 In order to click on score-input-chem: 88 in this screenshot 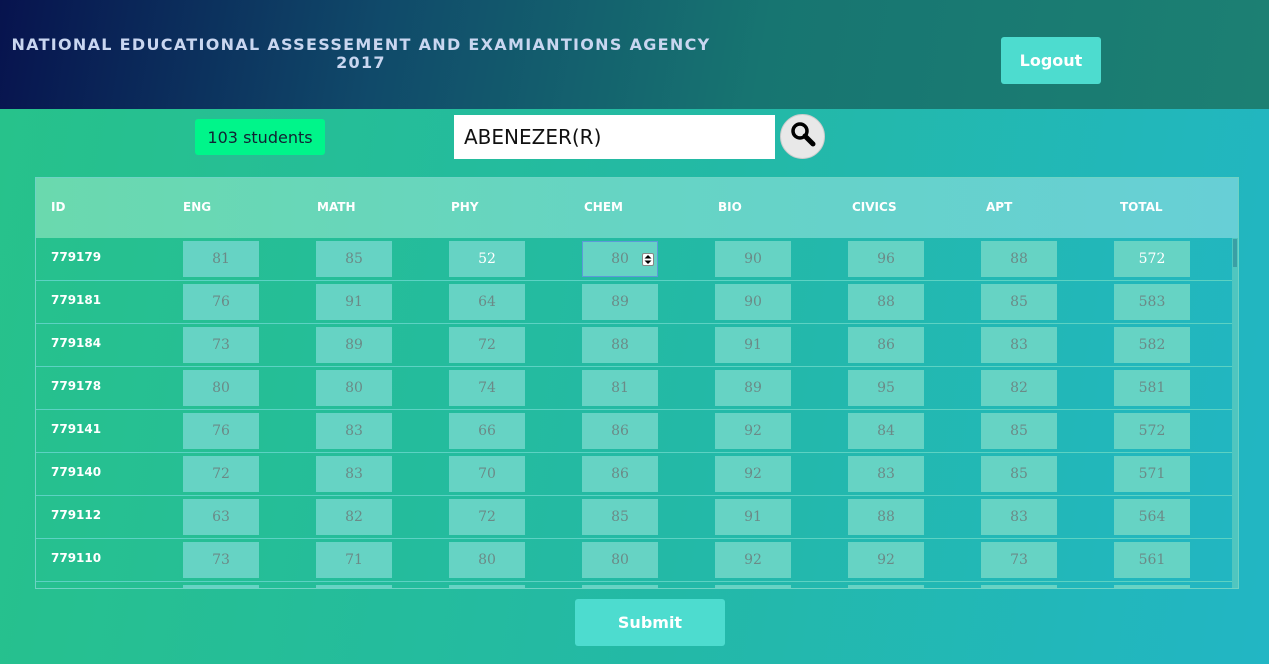, I will do `click(620, 345)`.